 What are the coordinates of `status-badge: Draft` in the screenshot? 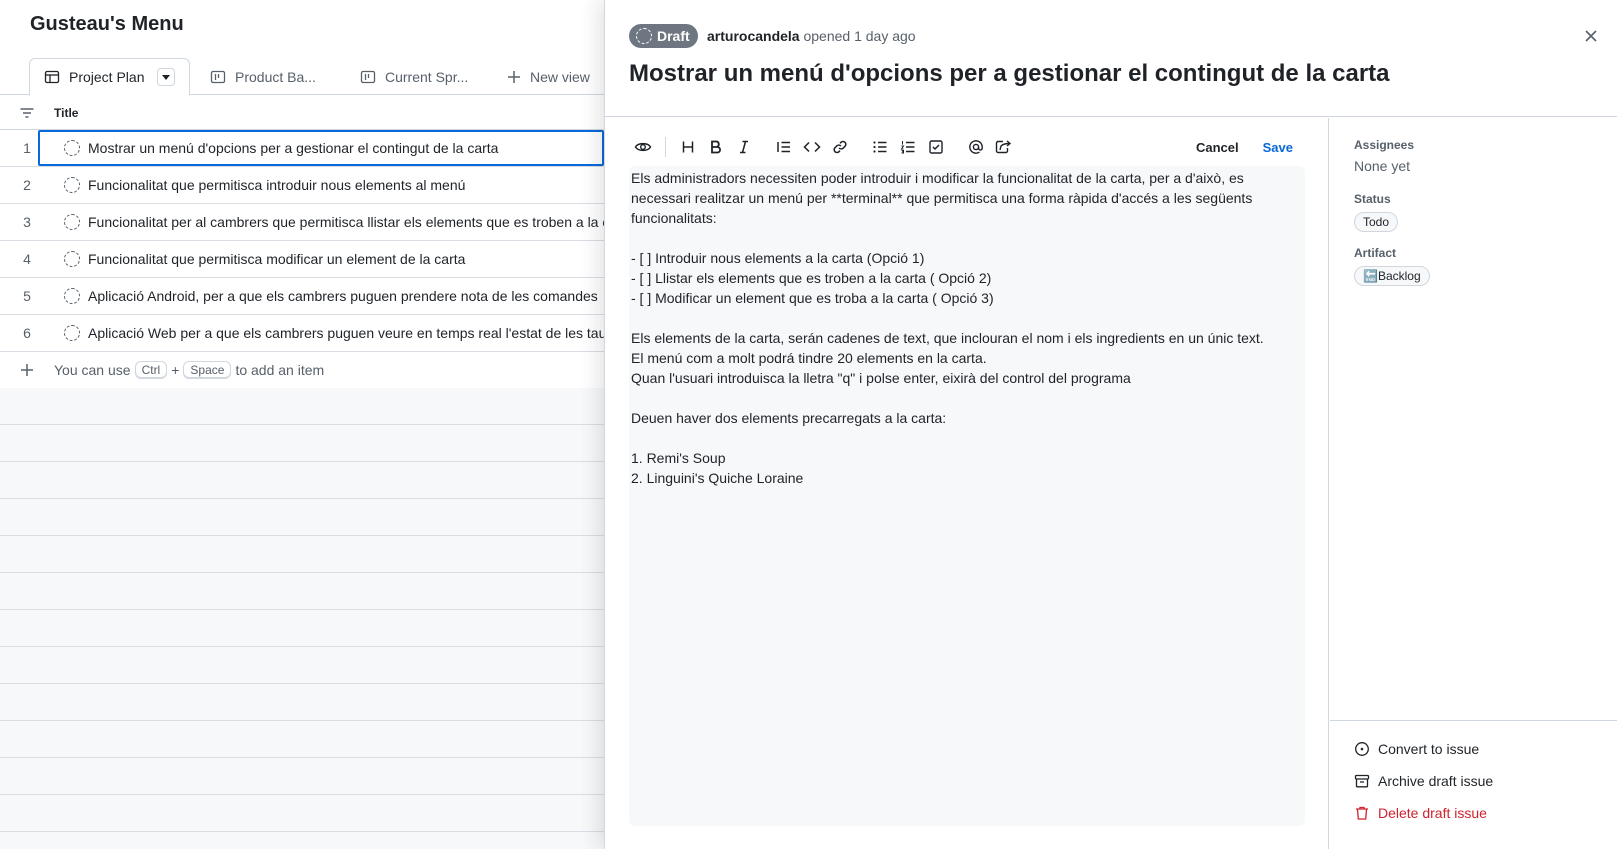 It's located at (663, 36).